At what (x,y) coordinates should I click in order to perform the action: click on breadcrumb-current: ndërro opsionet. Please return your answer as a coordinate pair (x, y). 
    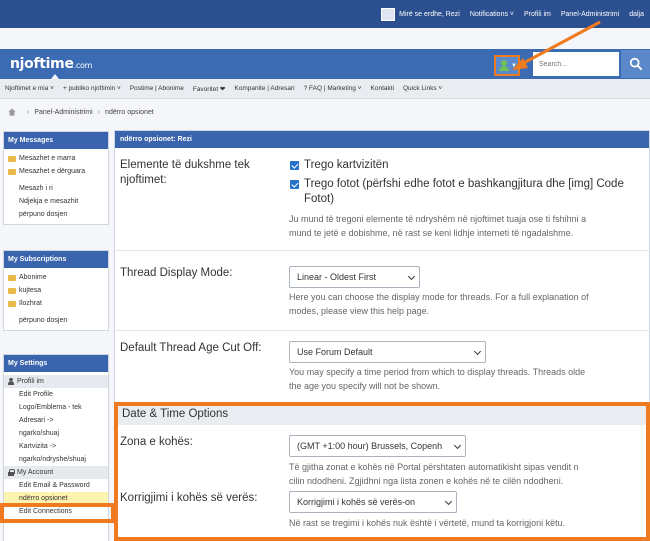
    Looking at the image, I should click on (129, 112).